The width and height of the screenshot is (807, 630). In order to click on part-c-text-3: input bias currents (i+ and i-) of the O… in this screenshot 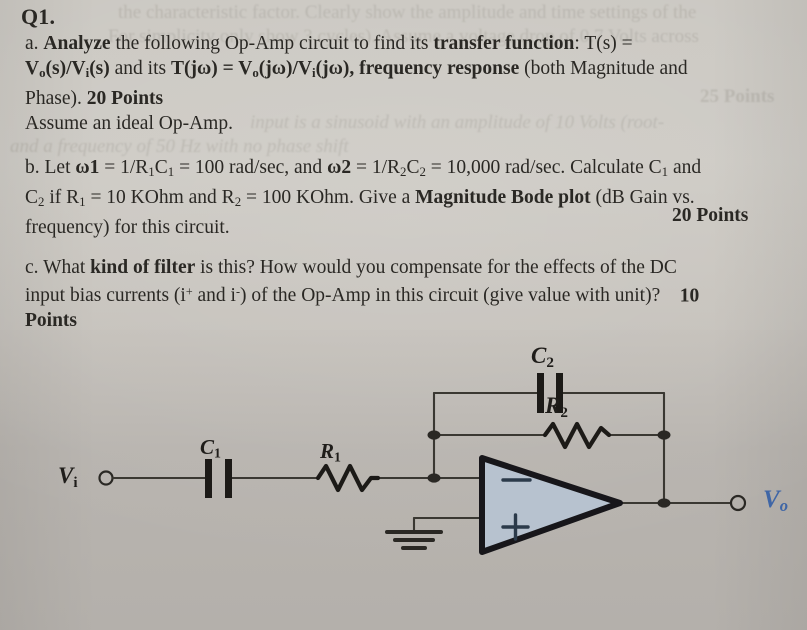, I will do `click(343, 296)`.